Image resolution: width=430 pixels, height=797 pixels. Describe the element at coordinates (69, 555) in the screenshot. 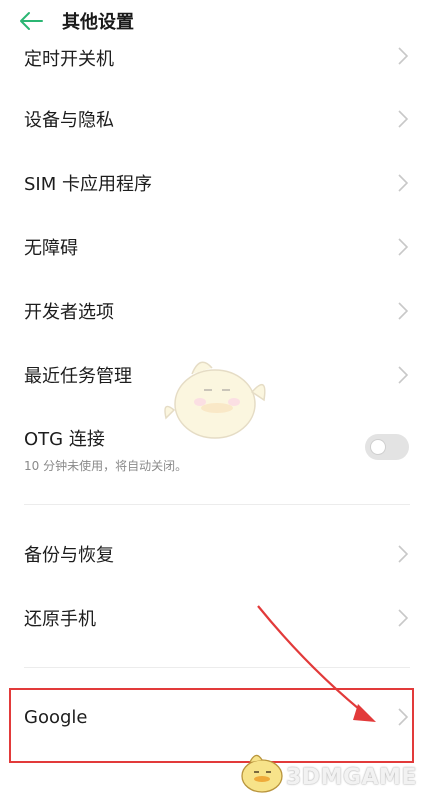

I see `list-item-label: 备份与恢复` at that location.